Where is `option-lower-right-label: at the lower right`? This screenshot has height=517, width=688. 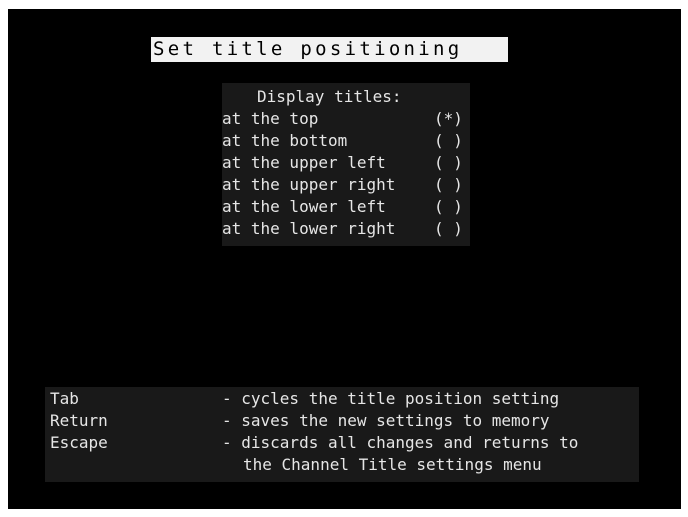
option-lower-right-label: at the lower right is located at coordinates (308, 229).